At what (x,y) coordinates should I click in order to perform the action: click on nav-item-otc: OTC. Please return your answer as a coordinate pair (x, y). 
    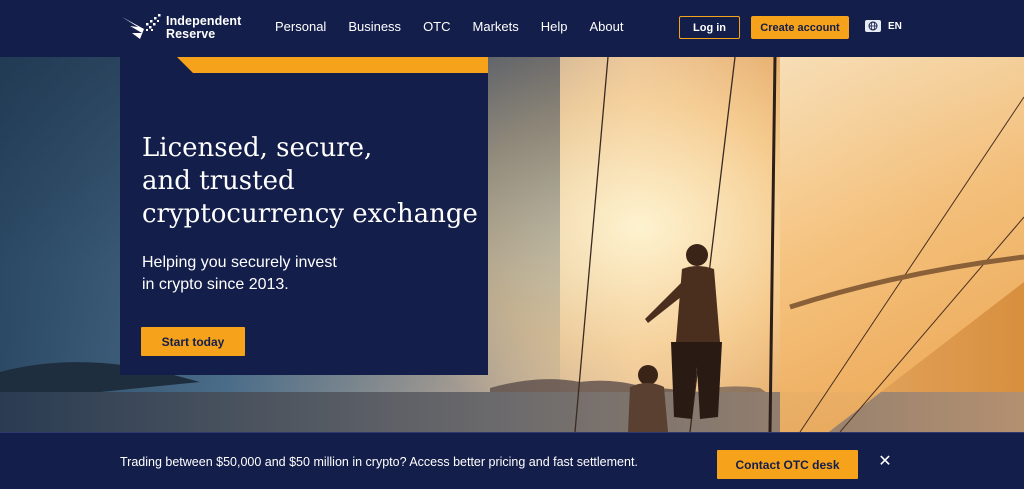
    Looking at the image, I should click on (436, 26).